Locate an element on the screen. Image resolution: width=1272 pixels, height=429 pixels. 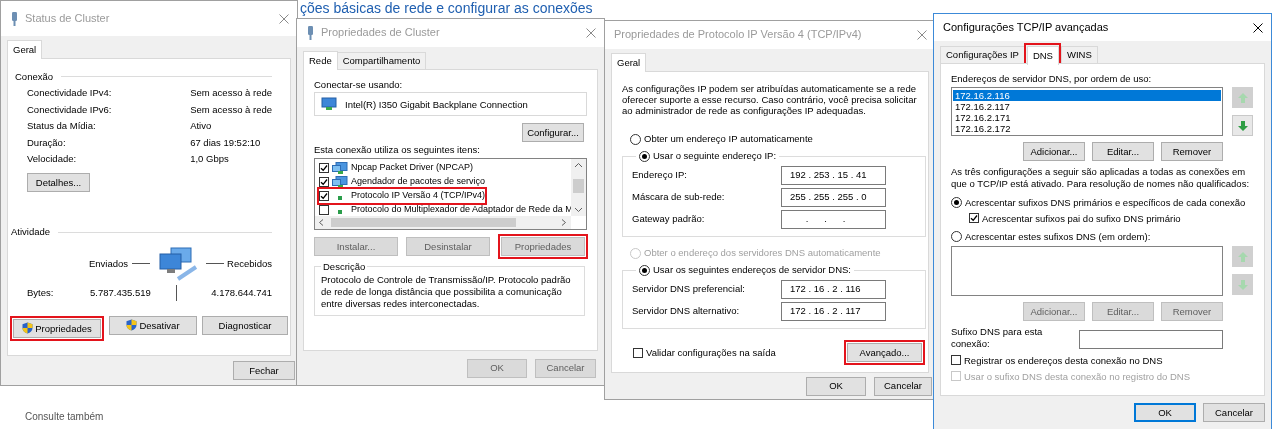
explanation-text: As três configurações a seguir são aplicadas a todas as conexões em que o TCP/IP está ativado. Para resolução de nomes não qualificados: is located at coordinates (1101, 178).